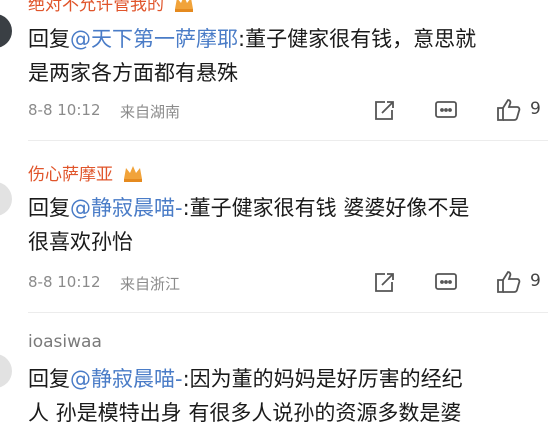  What do you see at coordinates (252, 56) in the screenshot?
I see `comment-text: 回复@天下第一萨摩耶:董子健家很有钱，意思就 是两家各方面都有悬殊` at bounding box center [252, 56].